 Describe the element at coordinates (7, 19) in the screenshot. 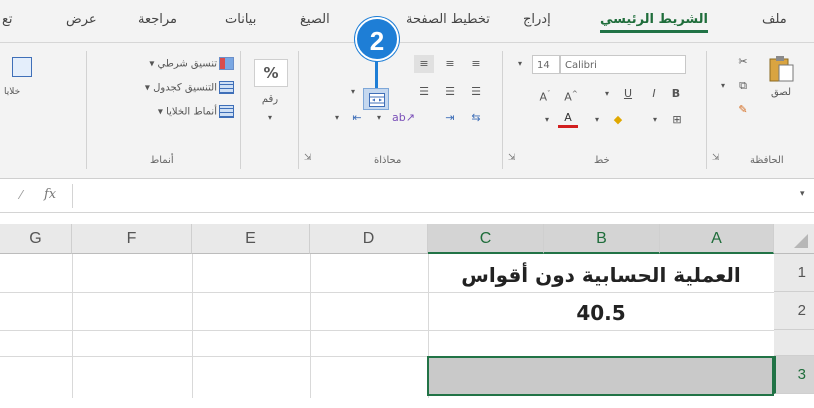

I see `tab-more: تع` at that location.